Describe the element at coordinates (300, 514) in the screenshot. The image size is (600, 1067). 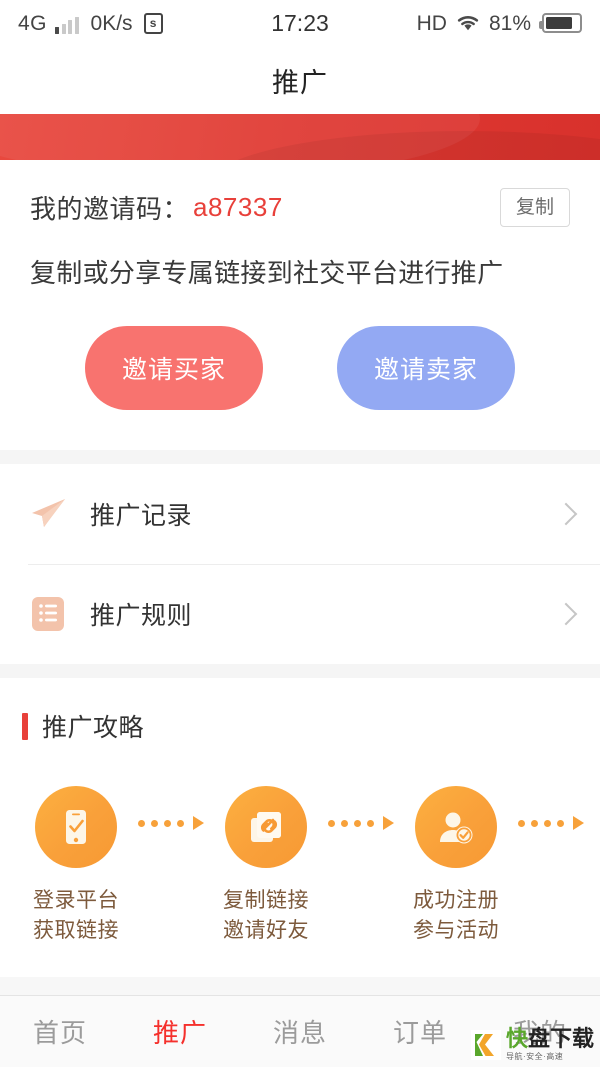
I see `menu-item-promotion-records: 推广记录` at that location.